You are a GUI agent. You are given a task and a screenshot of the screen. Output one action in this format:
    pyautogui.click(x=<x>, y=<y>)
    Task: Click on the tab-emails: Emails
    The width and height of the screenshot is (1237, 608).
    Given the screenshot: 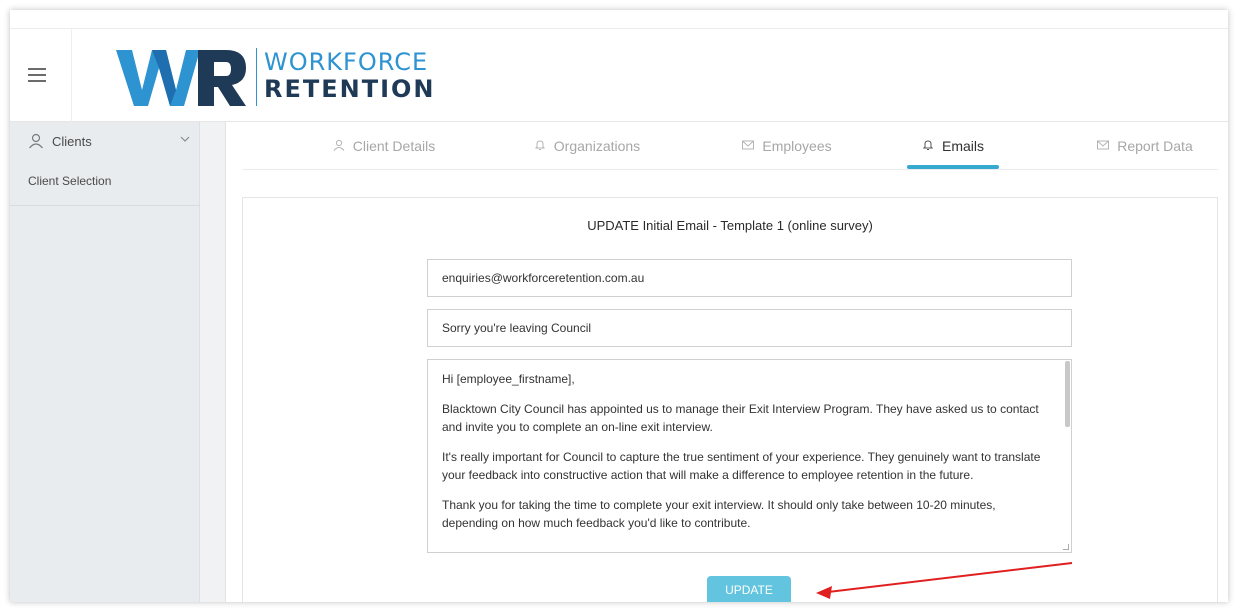 What is the action you would take?
    pyautogui.click(x=953, y=146)
    